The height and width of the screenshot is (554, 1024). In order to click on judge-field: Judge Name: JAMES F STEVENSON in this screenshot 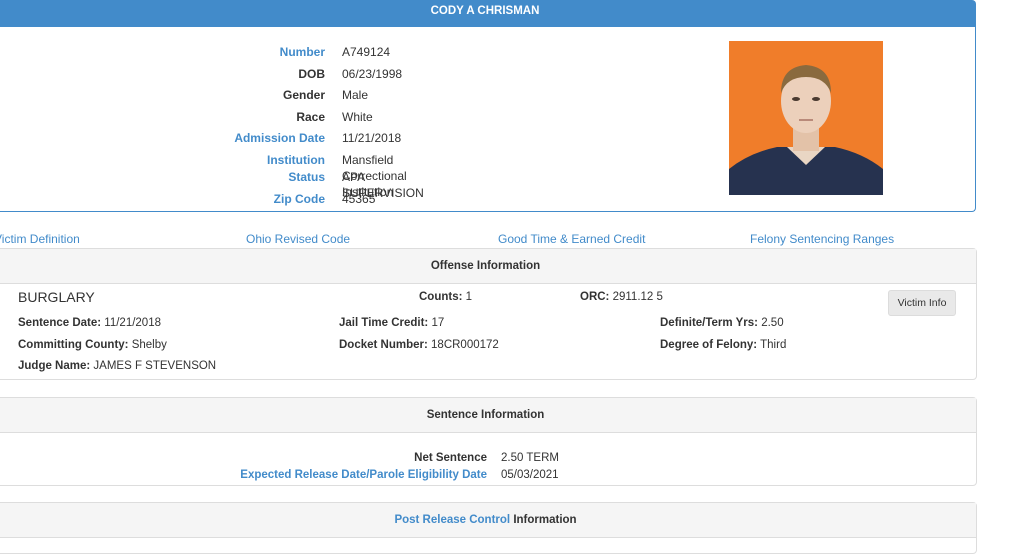, I will do `click(117, 366)`.